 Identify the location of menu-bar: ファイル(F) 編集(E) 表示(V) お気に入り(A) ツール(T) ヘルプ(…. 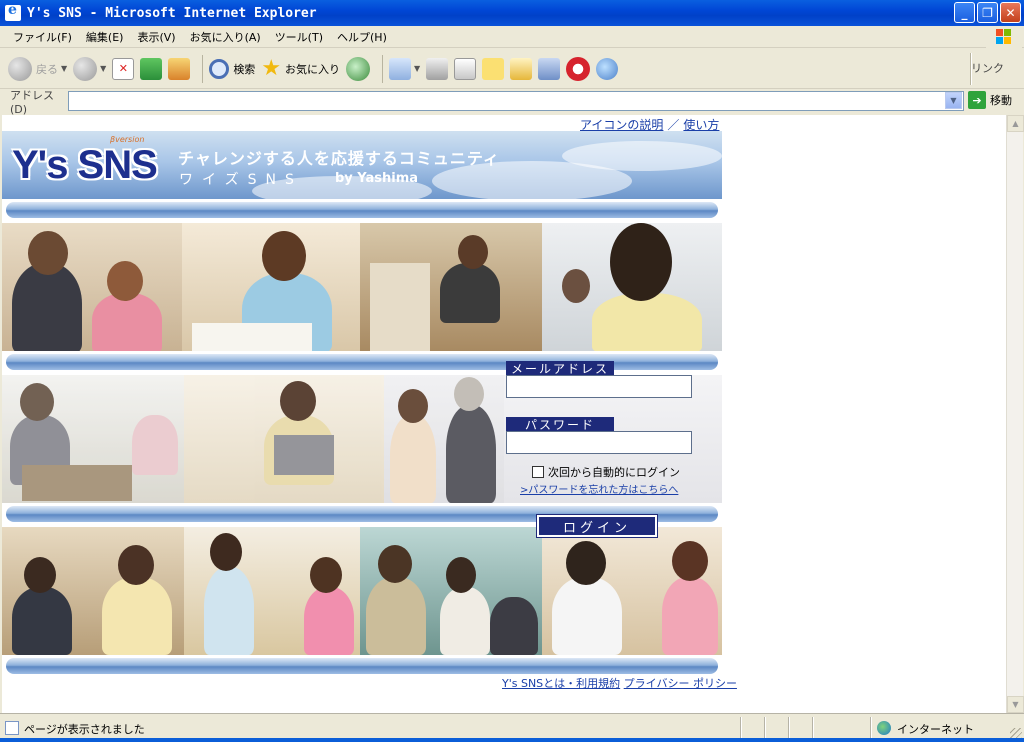
(512, 37).